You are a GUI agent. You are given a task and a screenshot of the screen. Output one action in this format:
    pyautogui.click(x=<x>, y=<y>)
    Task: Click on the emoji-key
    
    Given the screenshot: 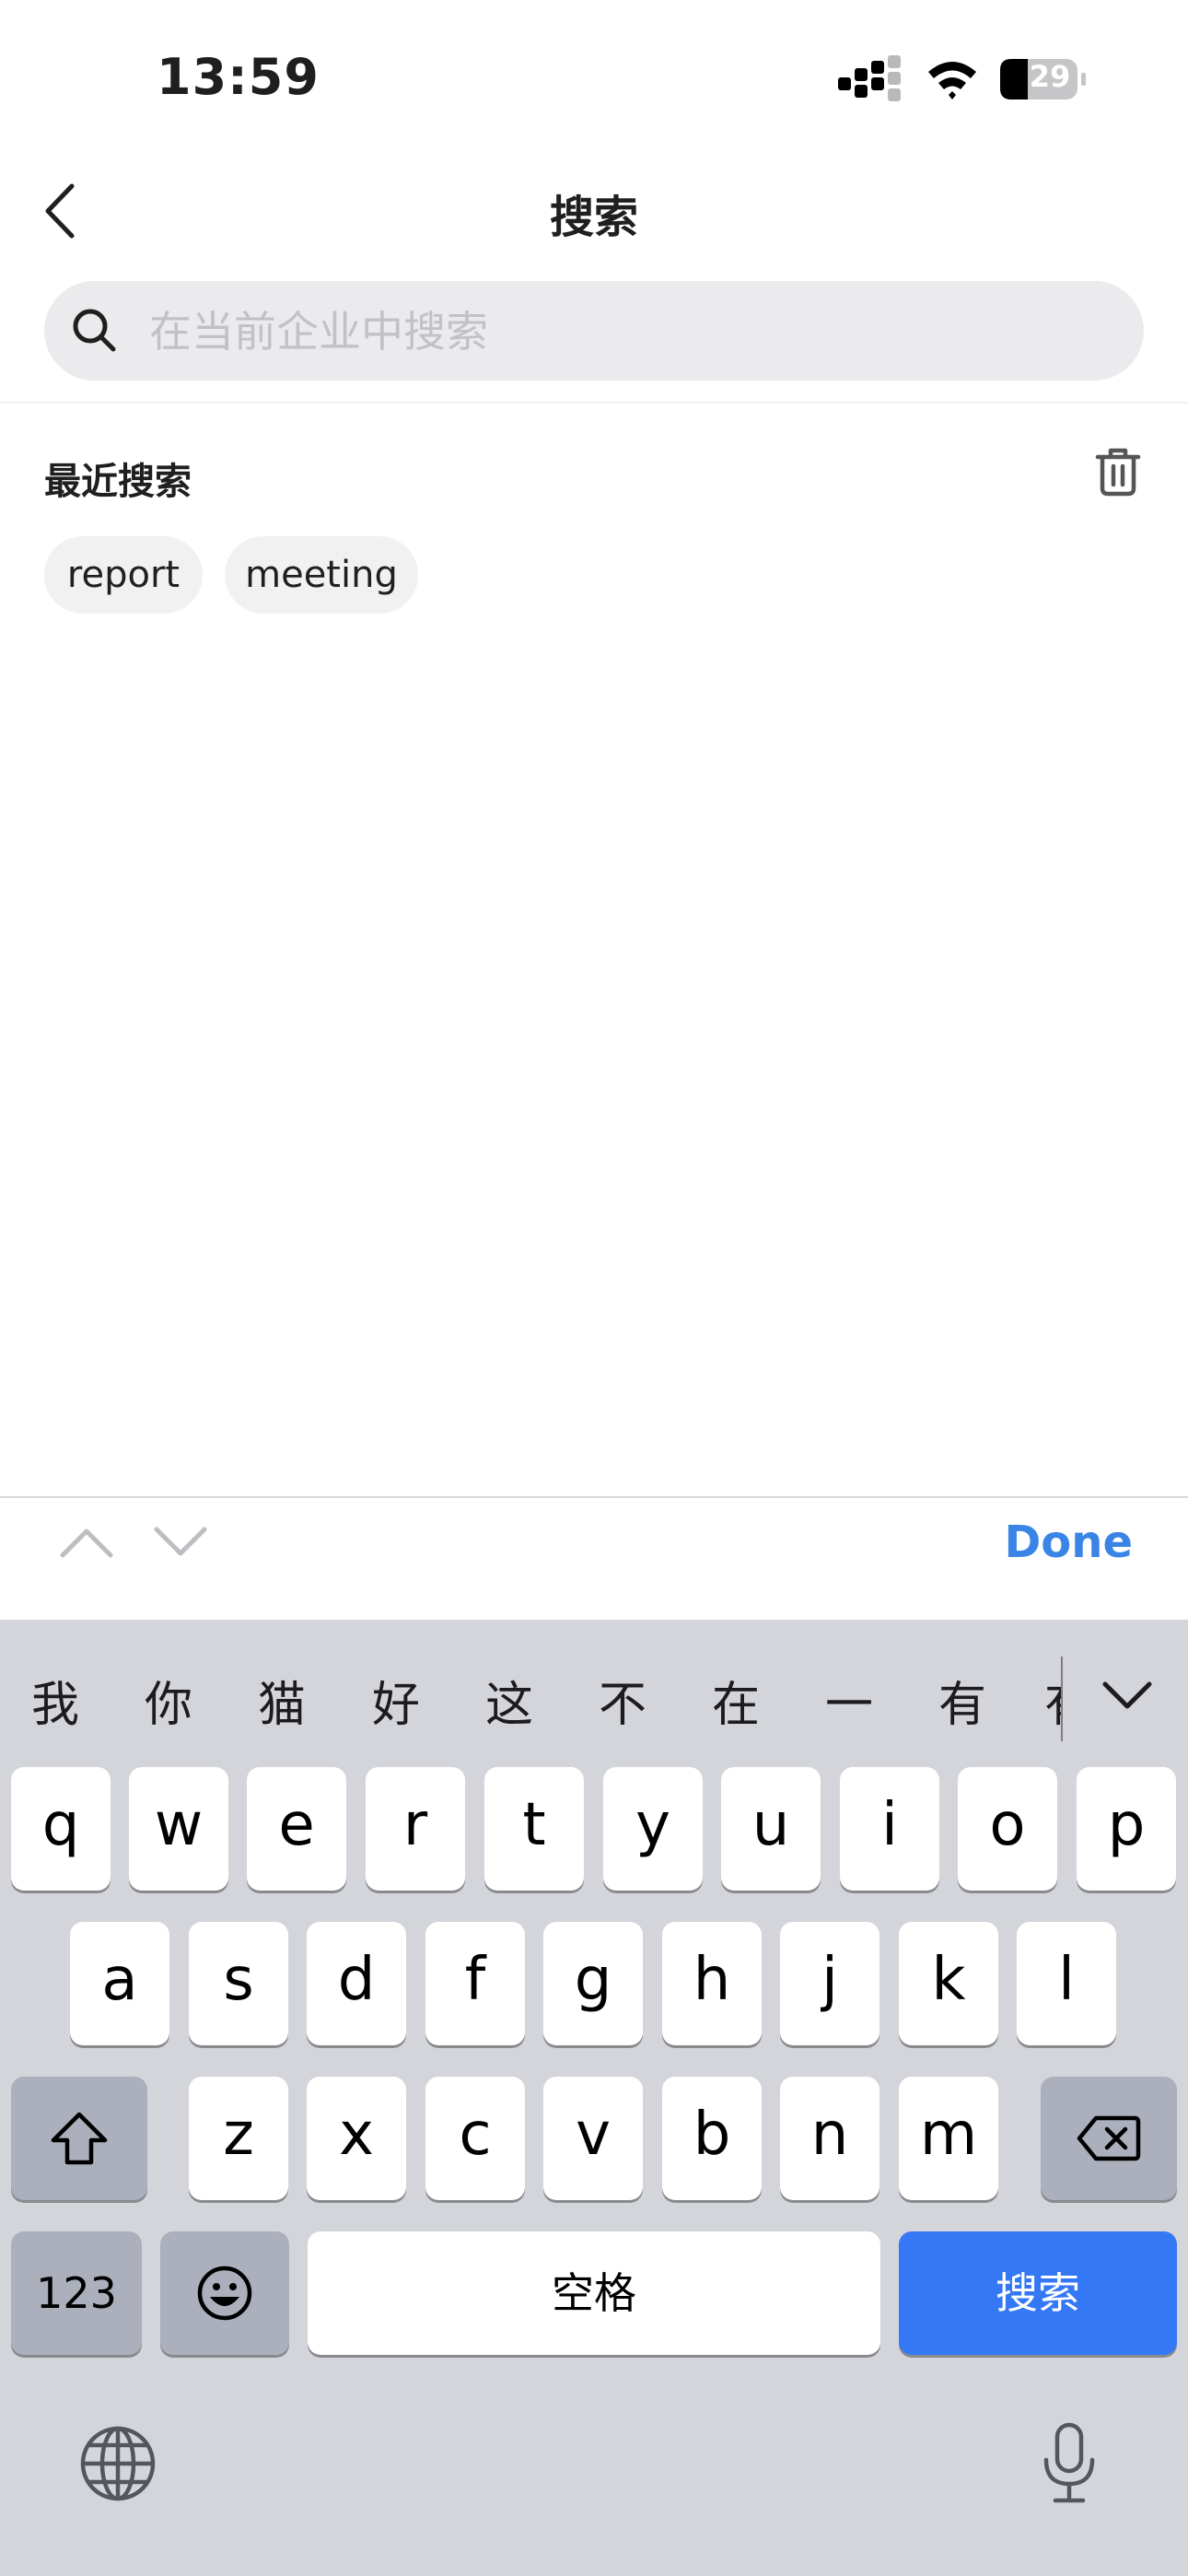 What is the action you would take?
    pyautogui.click(x=224, y=2293)
    